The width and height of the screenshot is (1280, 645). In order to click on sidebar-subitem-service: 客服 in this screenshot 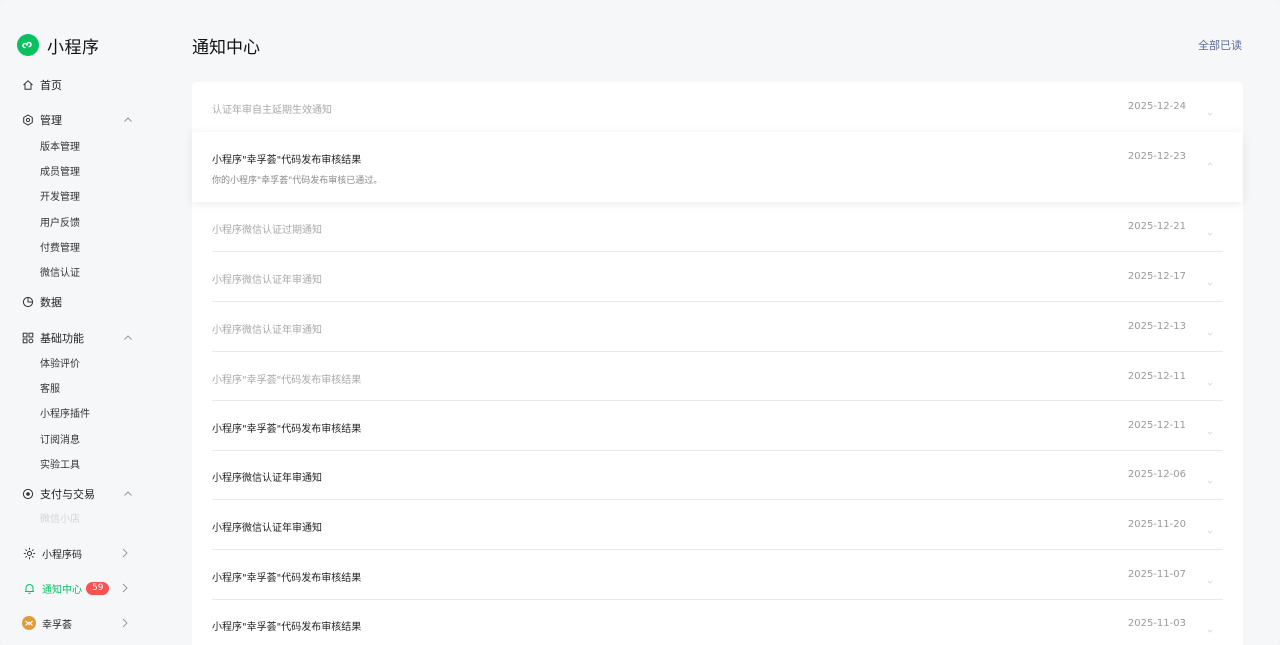, I will do `click(50, 390)`.